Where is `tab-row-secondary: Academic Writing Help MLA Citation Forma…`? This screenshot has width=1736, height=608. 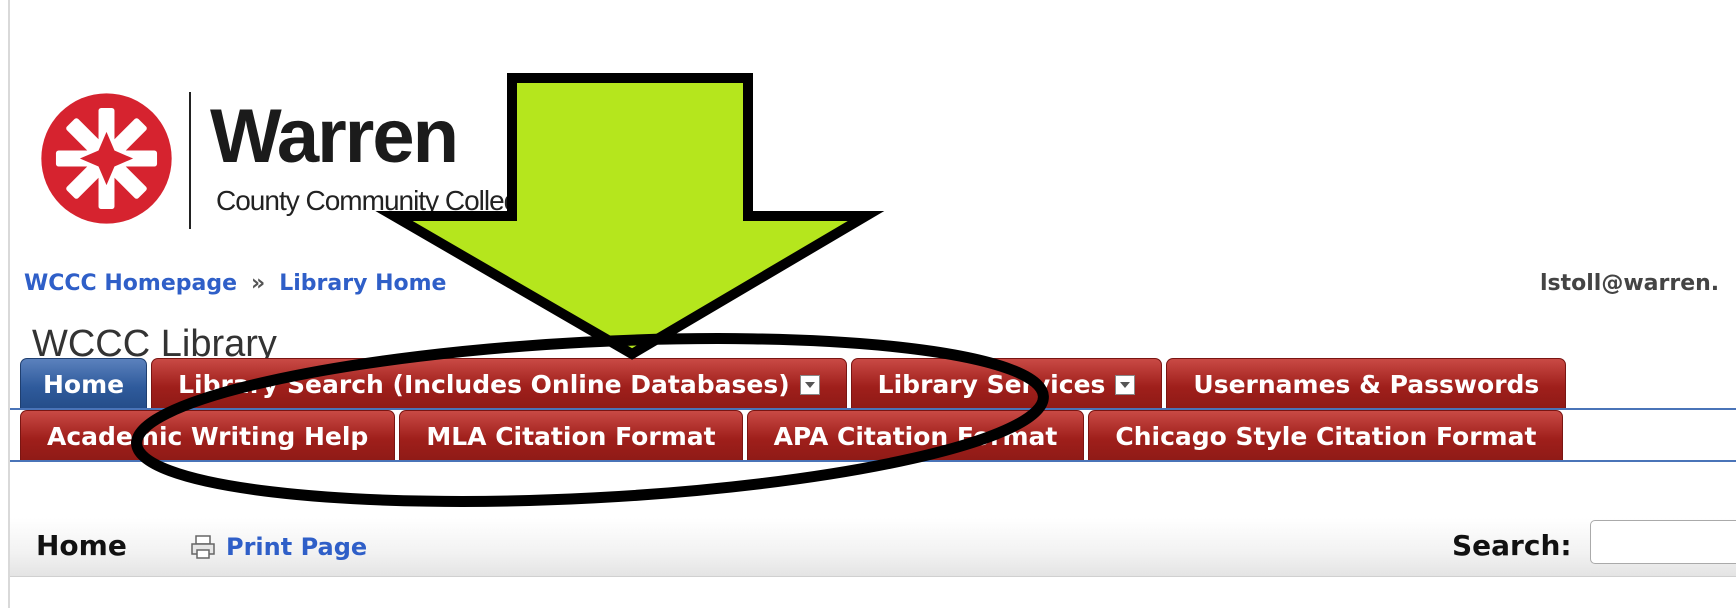
tab-row-secondary: Academic Writing Help MLA Citation Forma… is located at coordinates (793, 434).